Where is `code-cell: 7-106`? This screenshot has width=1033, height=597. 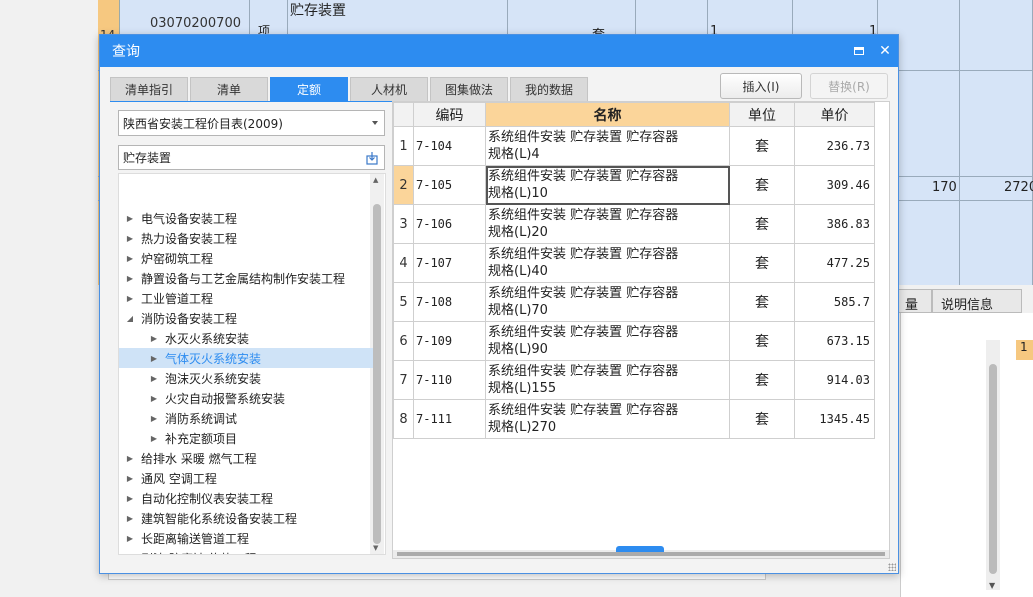 code-cell: 7-106 is located at coordinates (449, 224).